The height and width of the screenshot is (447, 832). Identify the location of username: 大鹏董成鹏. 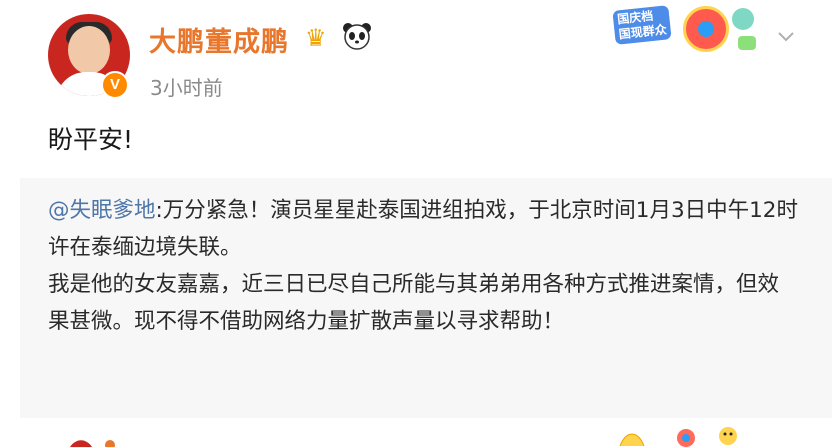
(219, 39).